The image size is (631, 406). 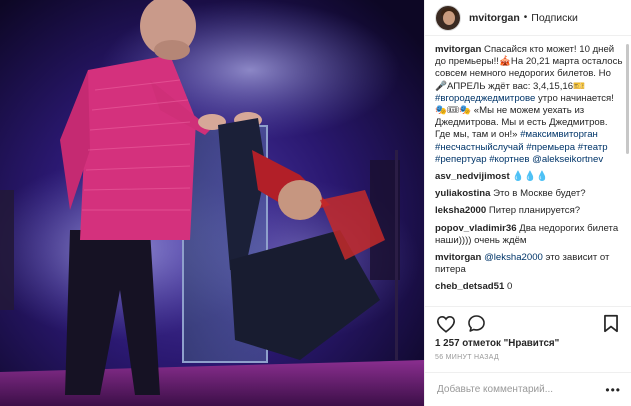 What do you see at coordinates (458, 257) in the screenshot?
I see `comment-username: mvitorgan` at bounding box center [458, 257].